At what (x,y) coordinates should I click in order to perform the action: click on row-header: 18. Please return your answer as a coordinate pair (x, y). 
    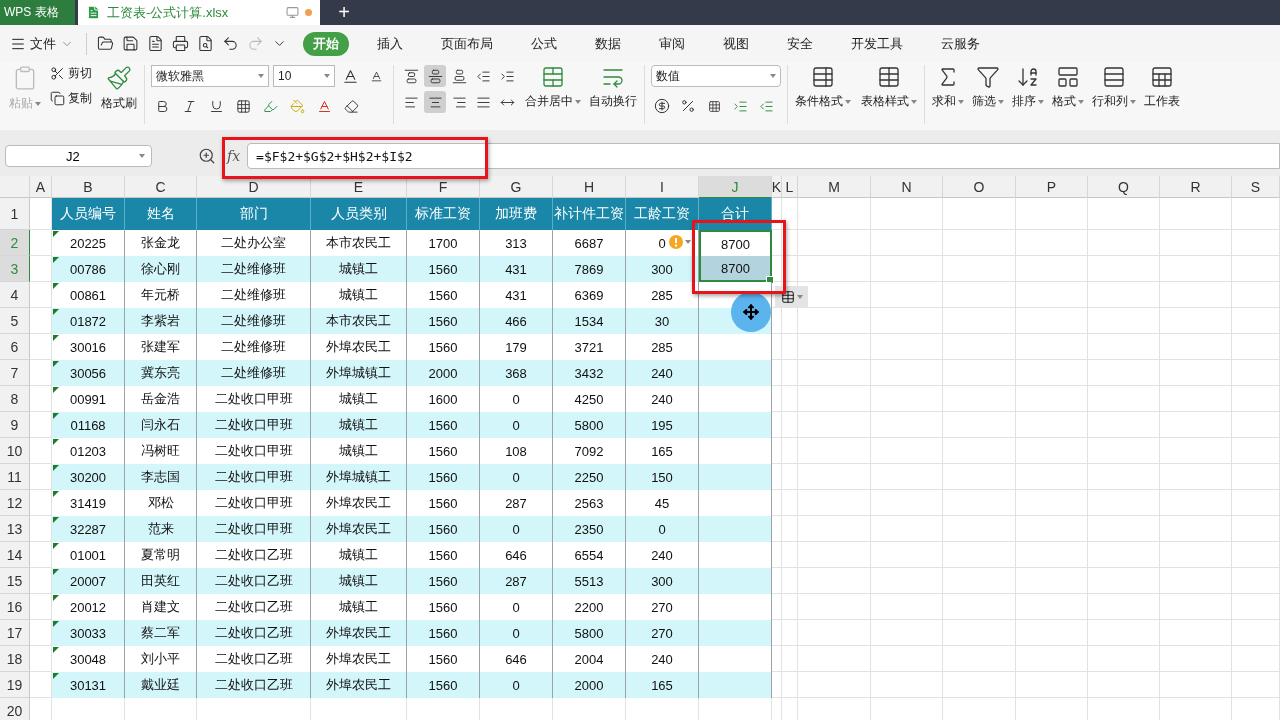
    Looking at the image, I should click on (15, 659).